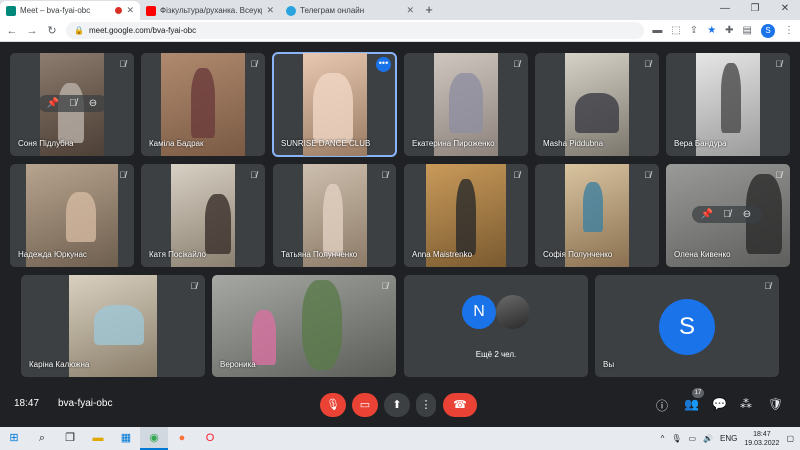 This screenshot has width=800, height=450. Describe the element at coordinates (429, 10) in the screenshot. I see `new-tab-button: +` at that location.